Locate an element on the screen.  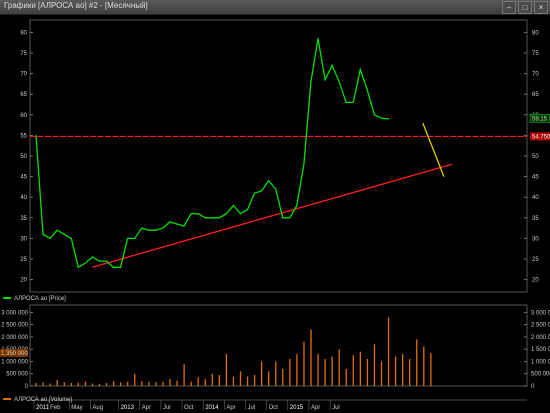
price-ytick-label-right: 50 is located at coordinates (535, 157).